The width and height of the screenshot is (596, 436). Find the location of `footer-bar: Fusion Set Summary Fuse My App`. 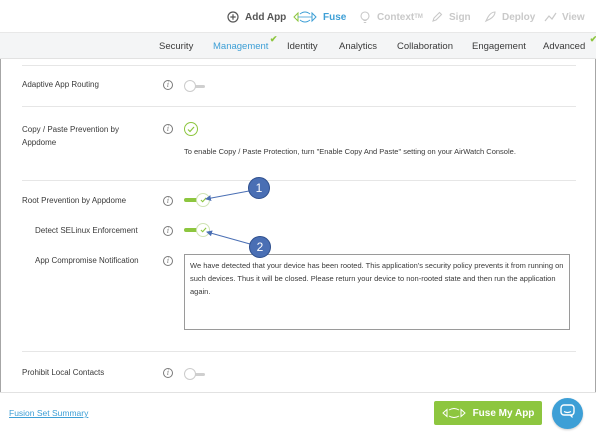

footer-bar: Fusion Set Summary Fuse My App is located at coordinates (298, 414).